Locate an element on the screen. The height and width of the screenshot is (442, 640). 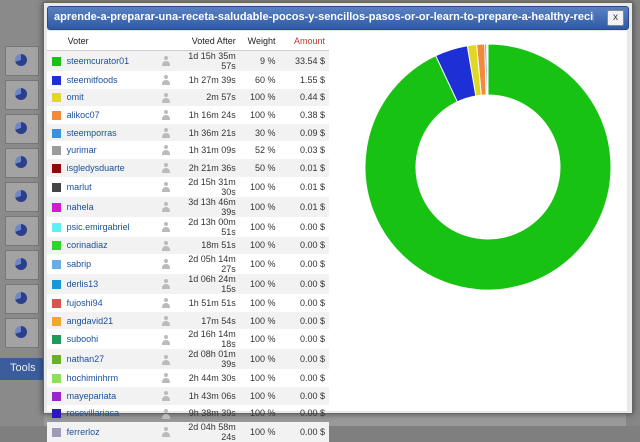
voter-name: suboohi is located at coordinates (114, 339).